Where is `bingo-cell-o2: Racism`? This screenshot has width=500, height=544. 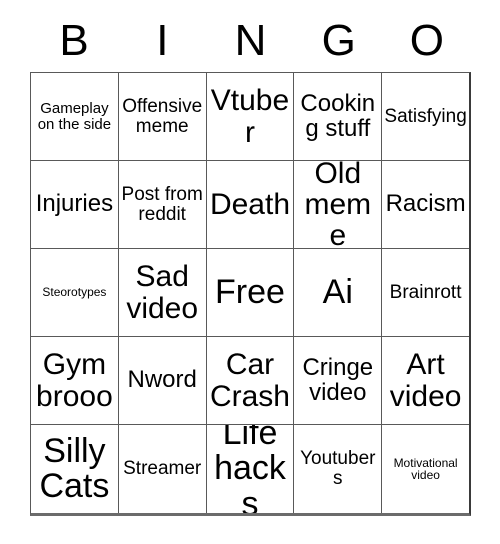 bingo-cell-o2: Racism is located at coordinates (425, 205).